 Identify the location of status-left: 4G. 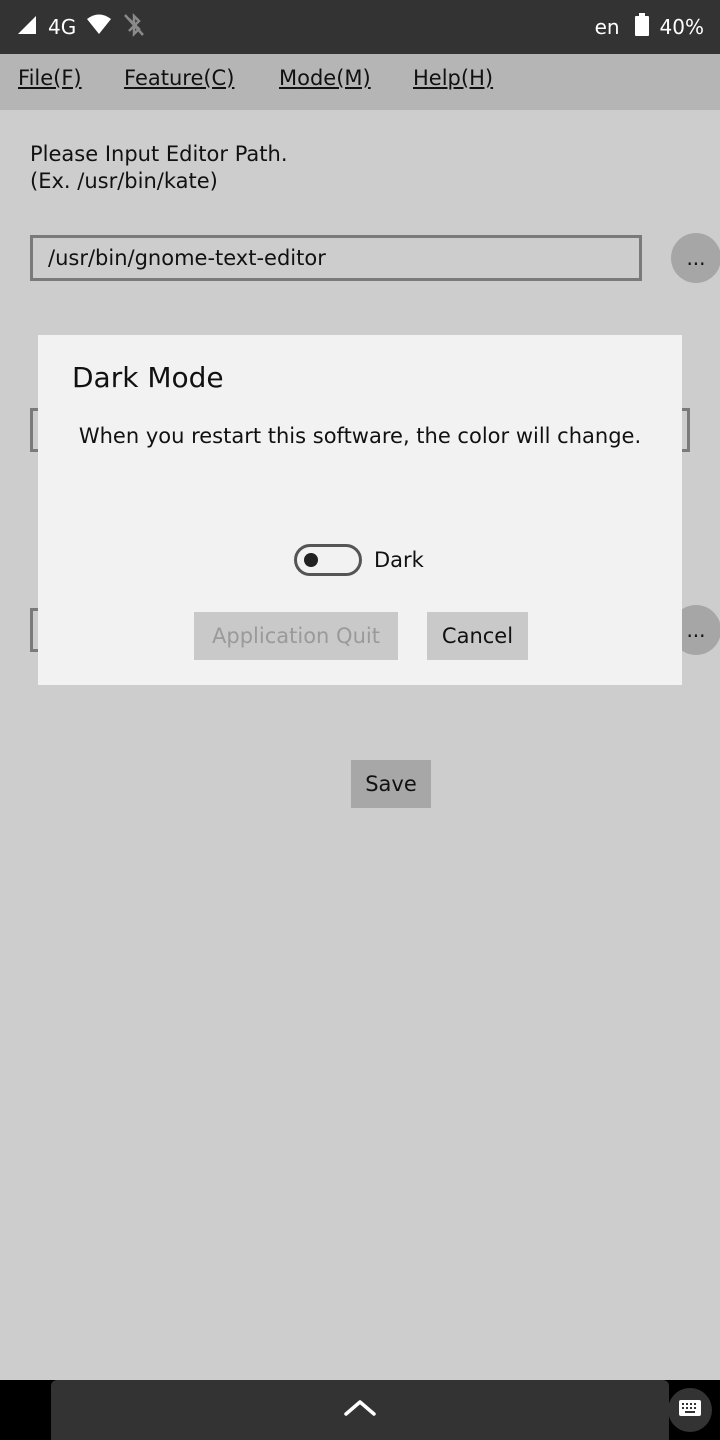
(81, 27).